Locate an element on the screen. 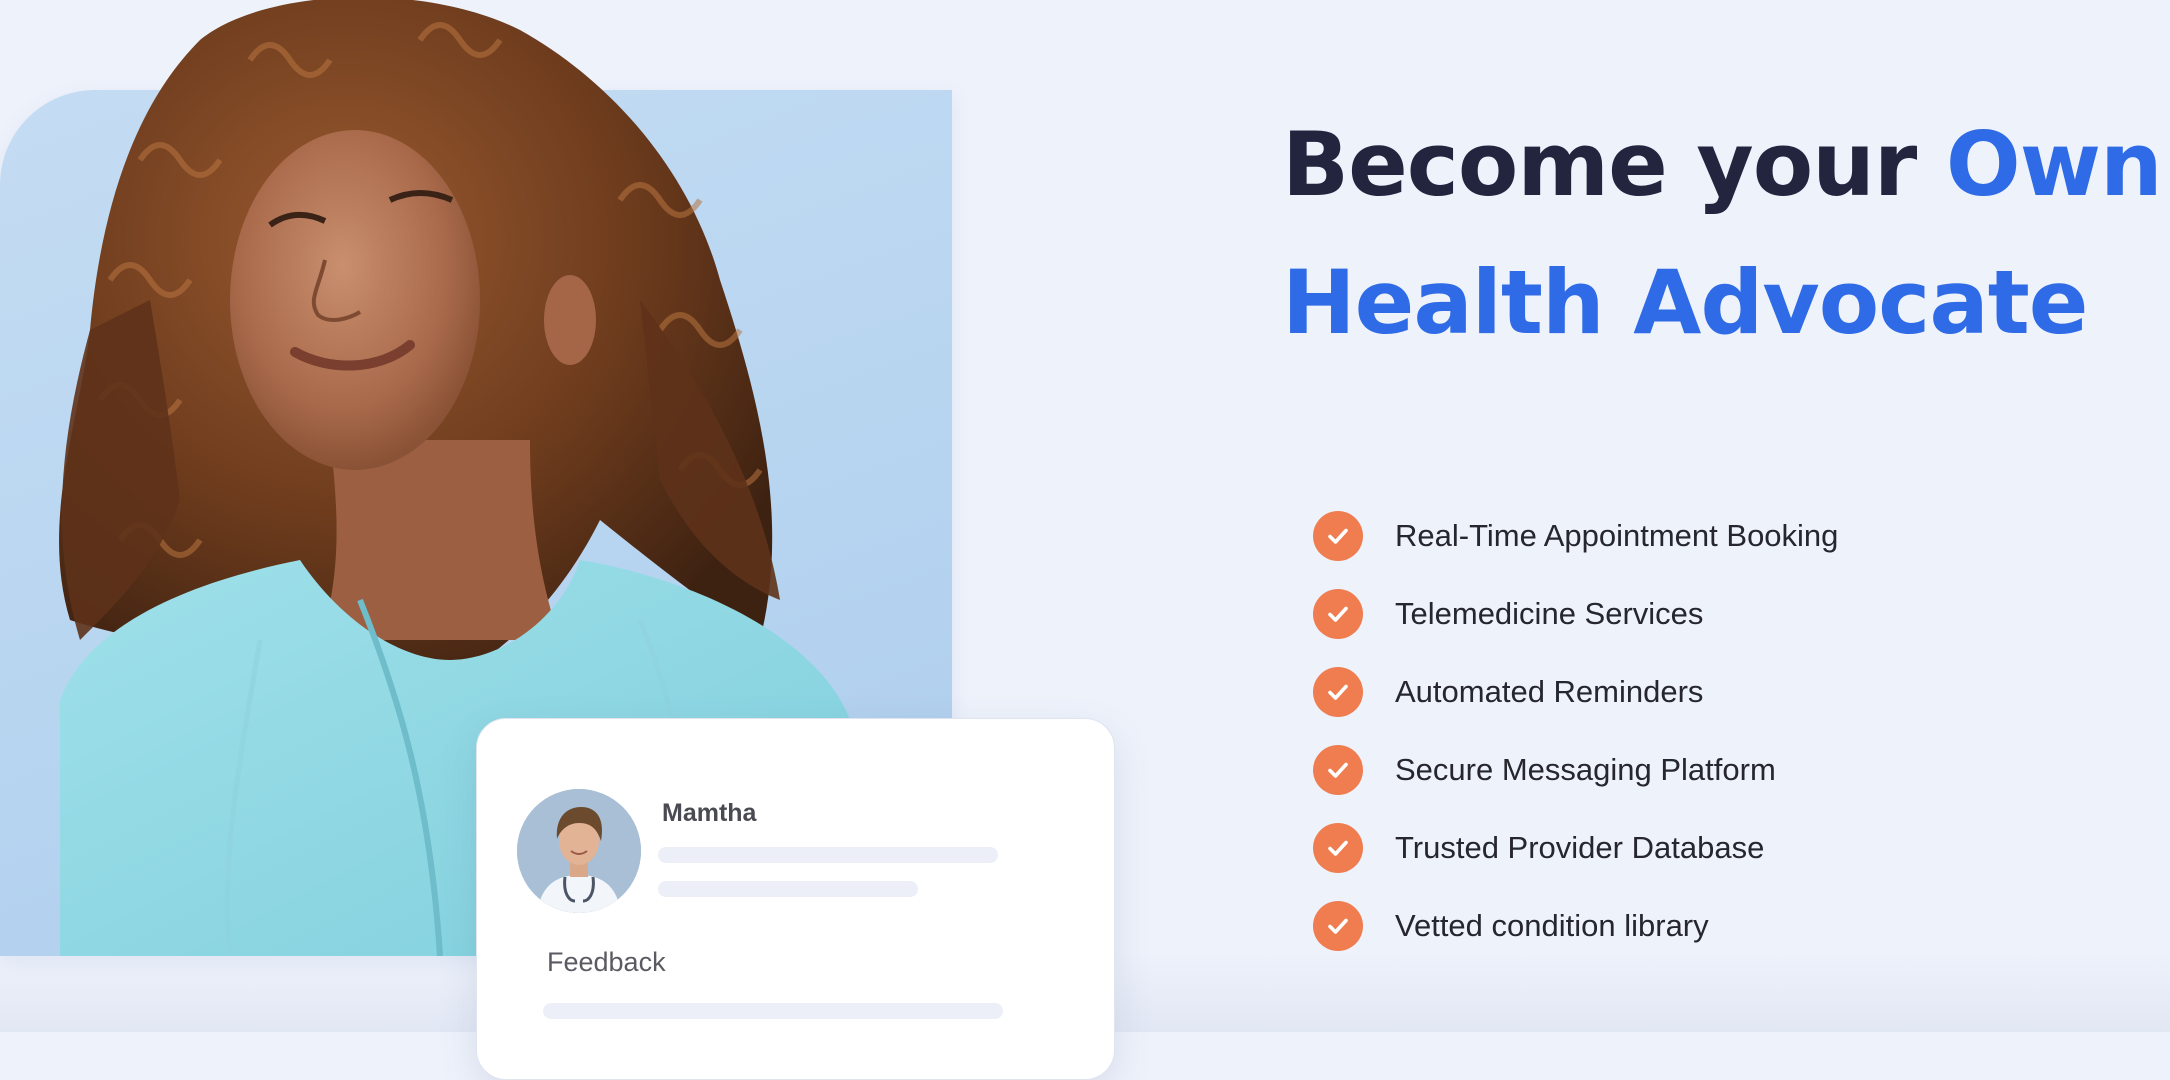  feature-item: Secure Messaging Platform is located at coordinates (1575, 770).